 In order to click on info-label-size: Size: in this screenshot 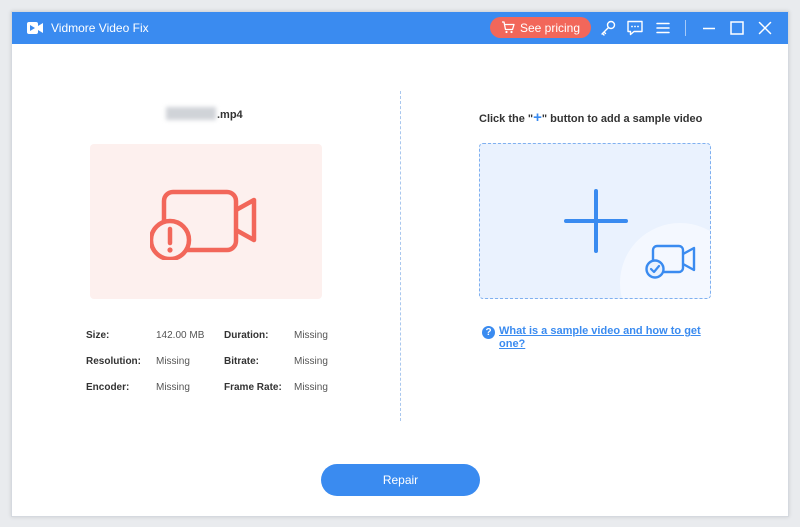, I will do `click(98, 335)`.